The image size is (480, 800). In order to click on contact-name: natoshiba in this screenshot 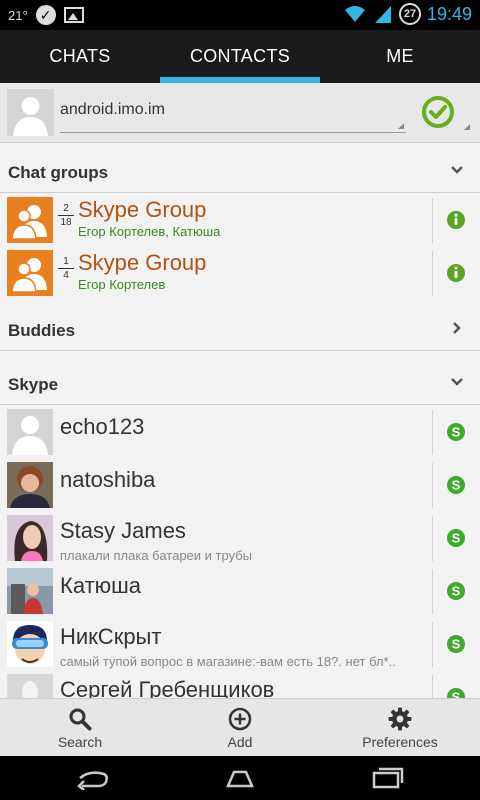, I will do `click(108, 479)`.